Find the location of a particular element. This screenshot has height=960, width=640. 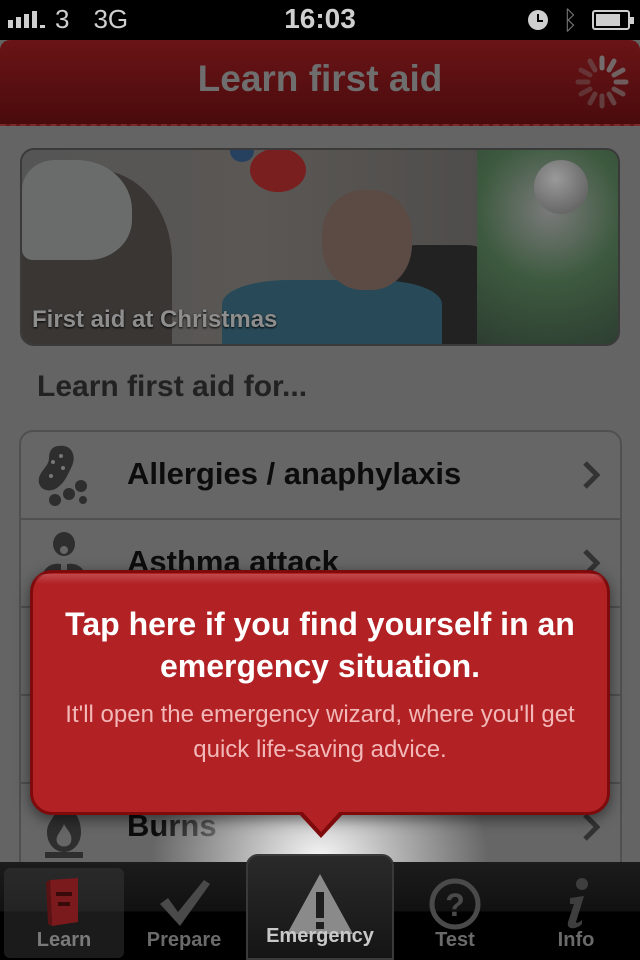

status-right: ᛒ is located at coordinates (581, 20).